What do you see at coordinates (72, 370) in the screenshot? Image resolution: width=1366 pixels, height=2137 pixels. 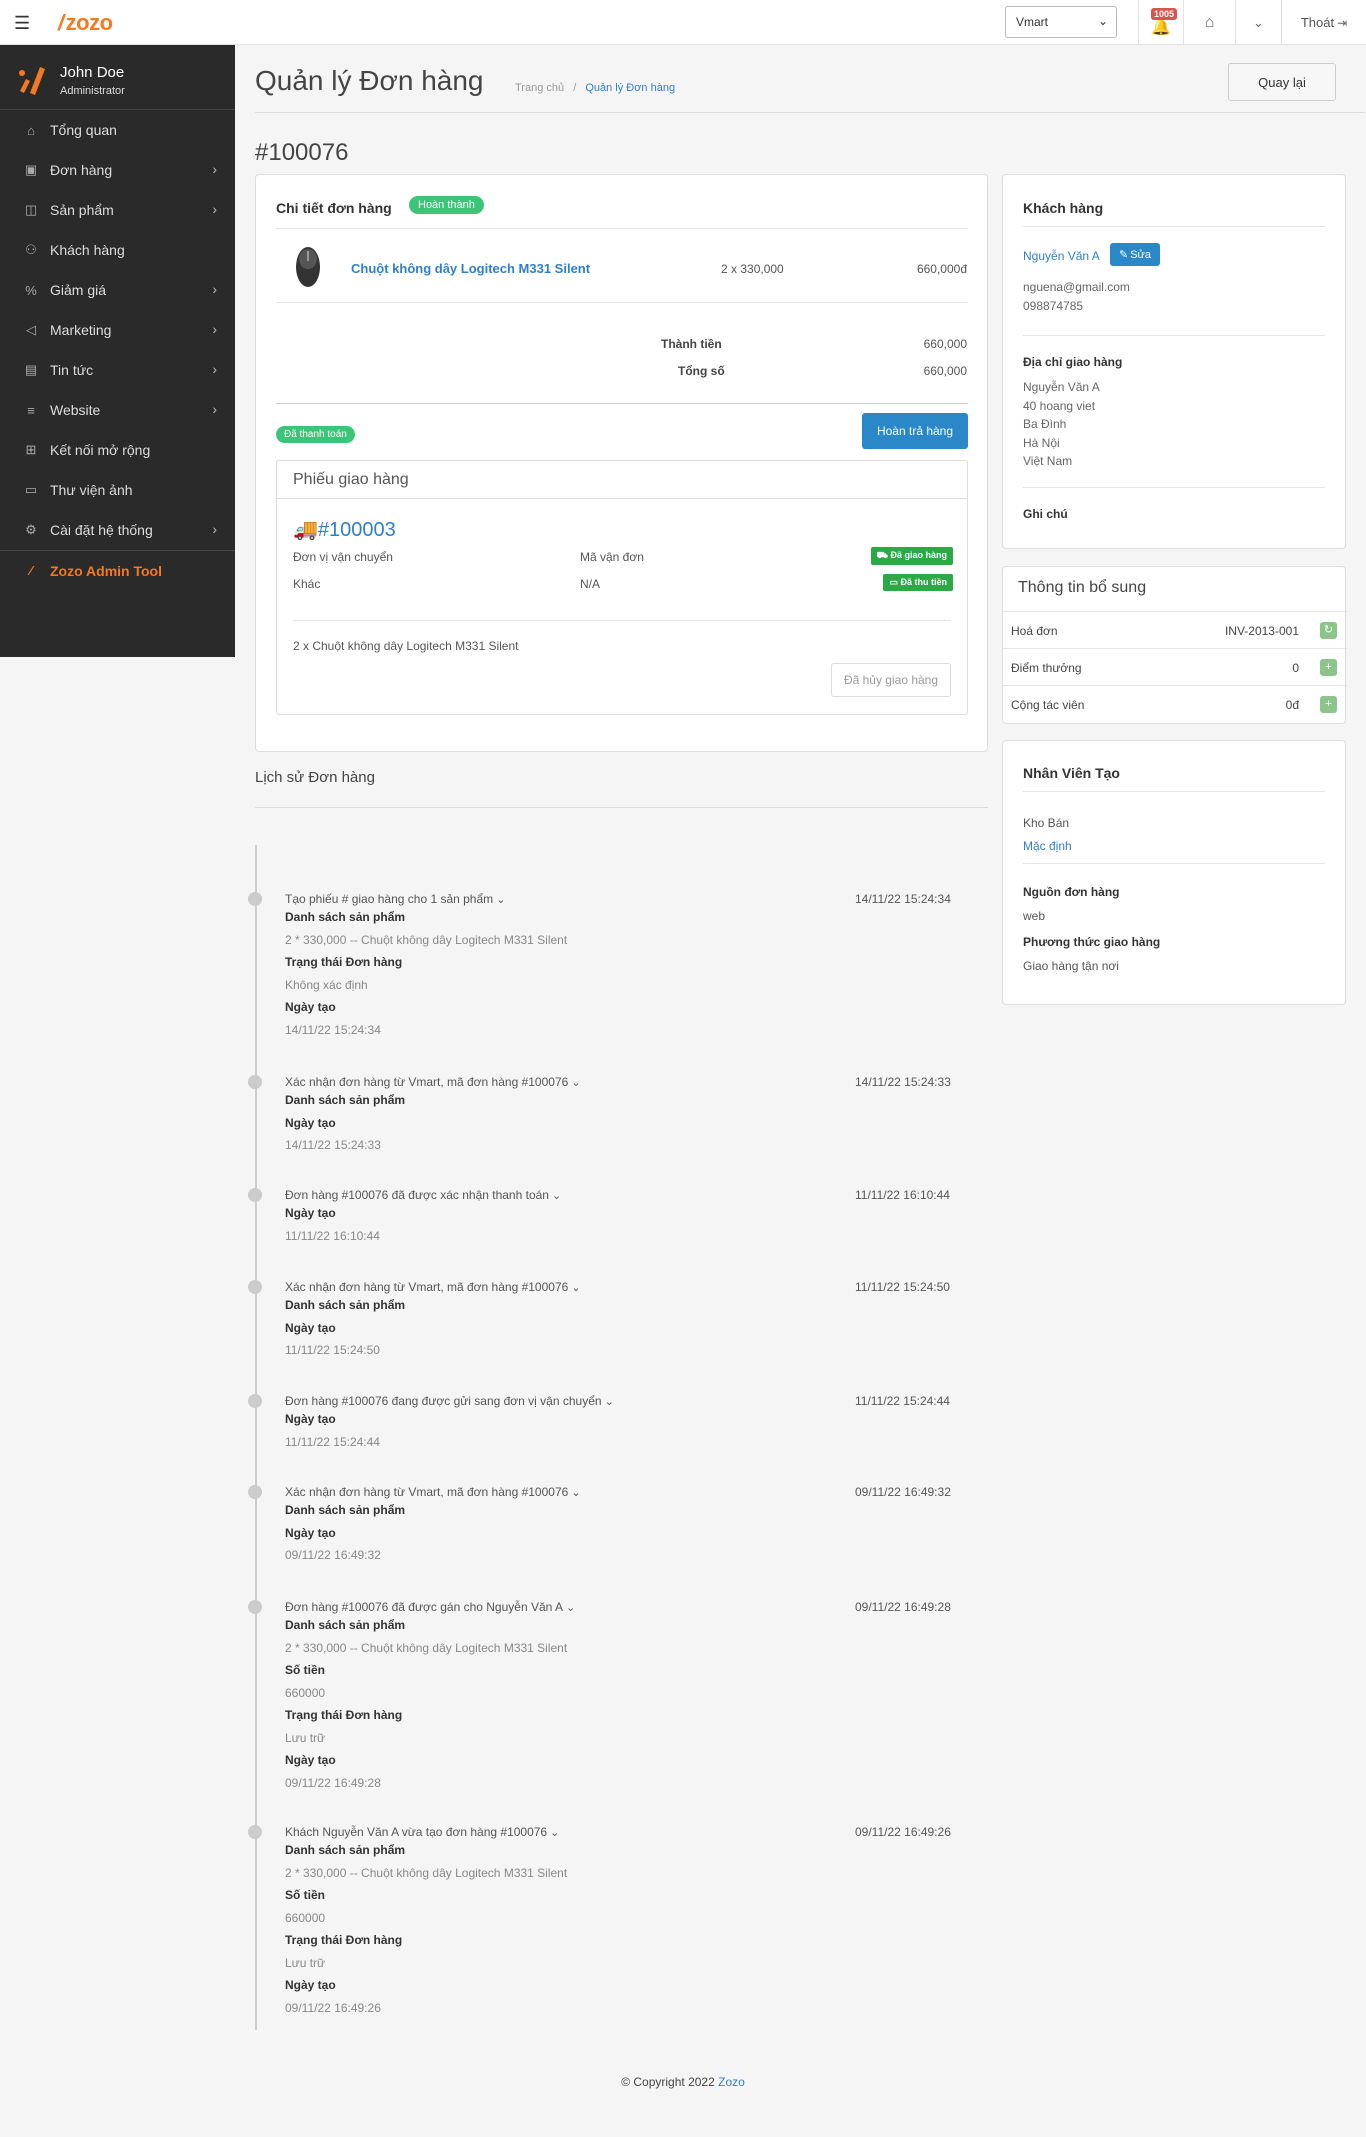 I see `sidebar-item-label: Tin tức` at bounding box center [72, 370].